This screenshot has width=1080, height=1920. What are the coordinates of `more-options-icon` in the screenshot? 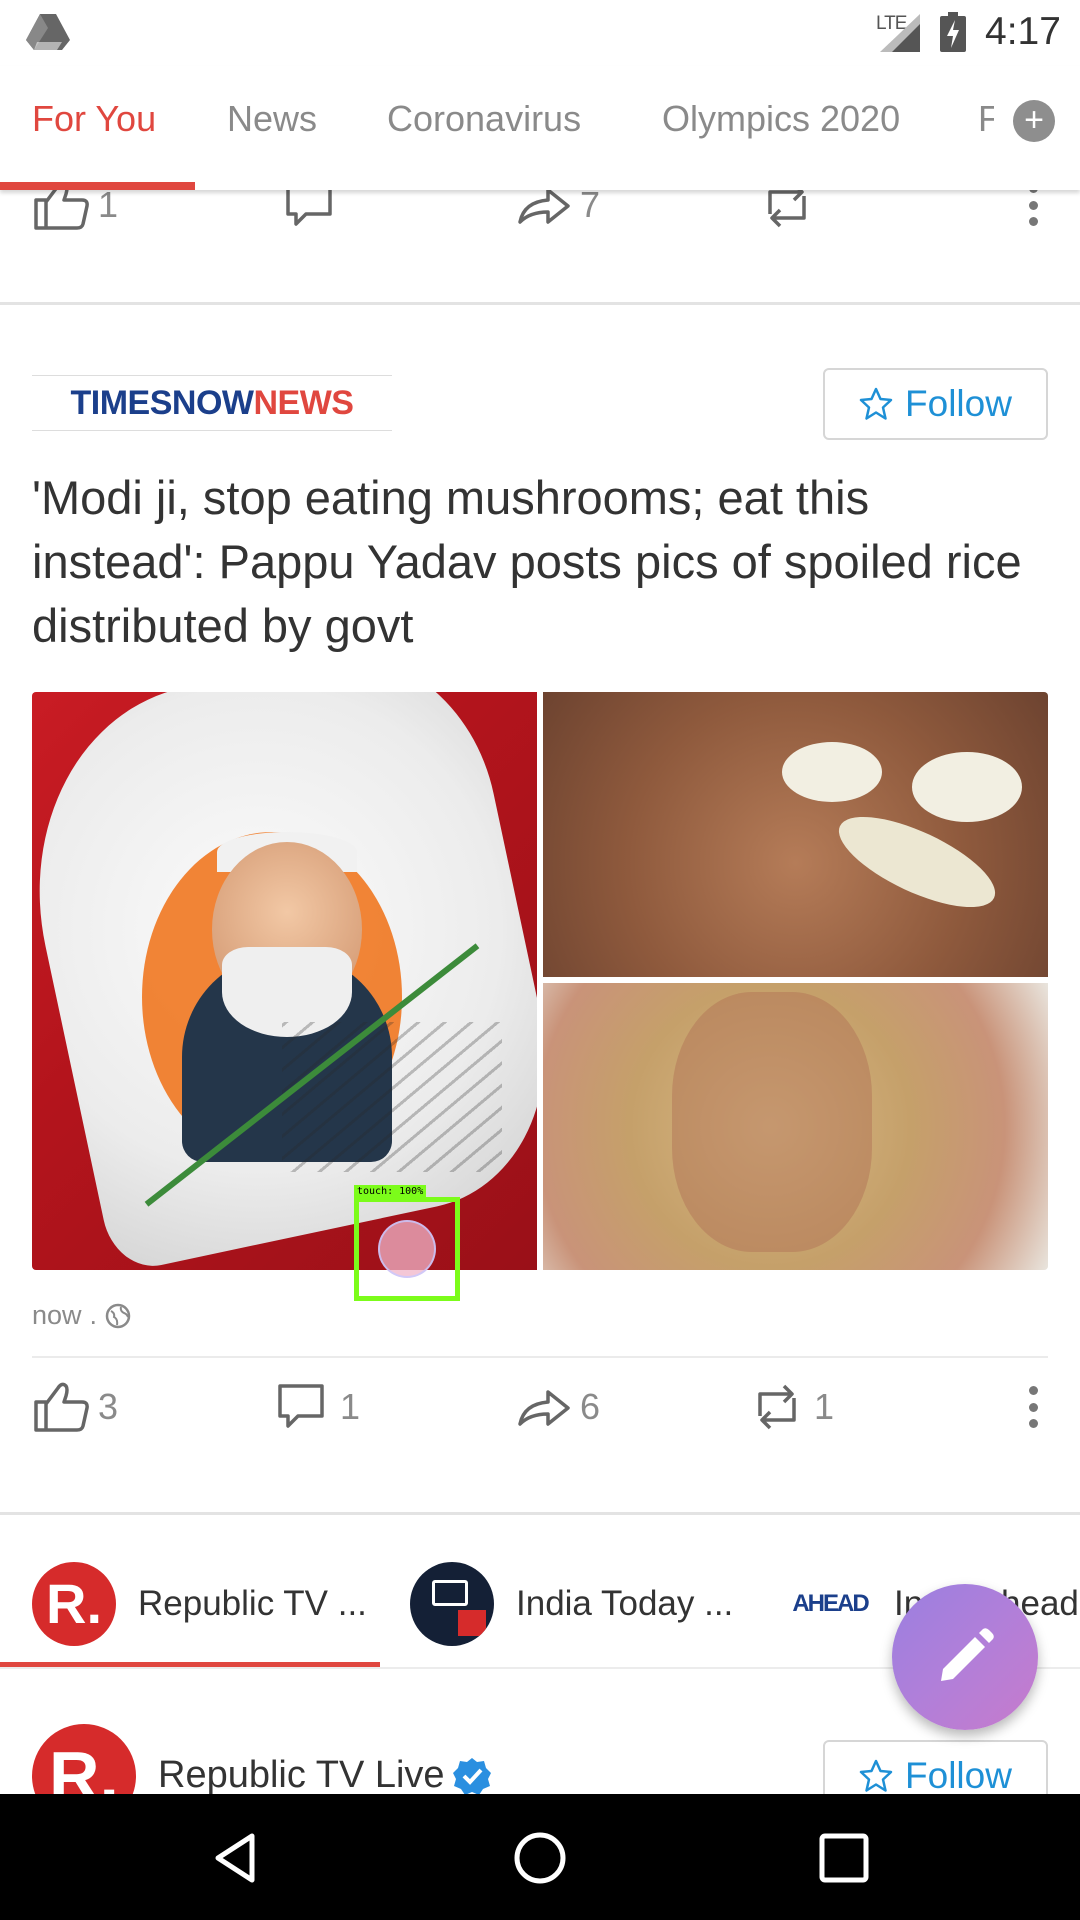 It's located at (1033, 1407).